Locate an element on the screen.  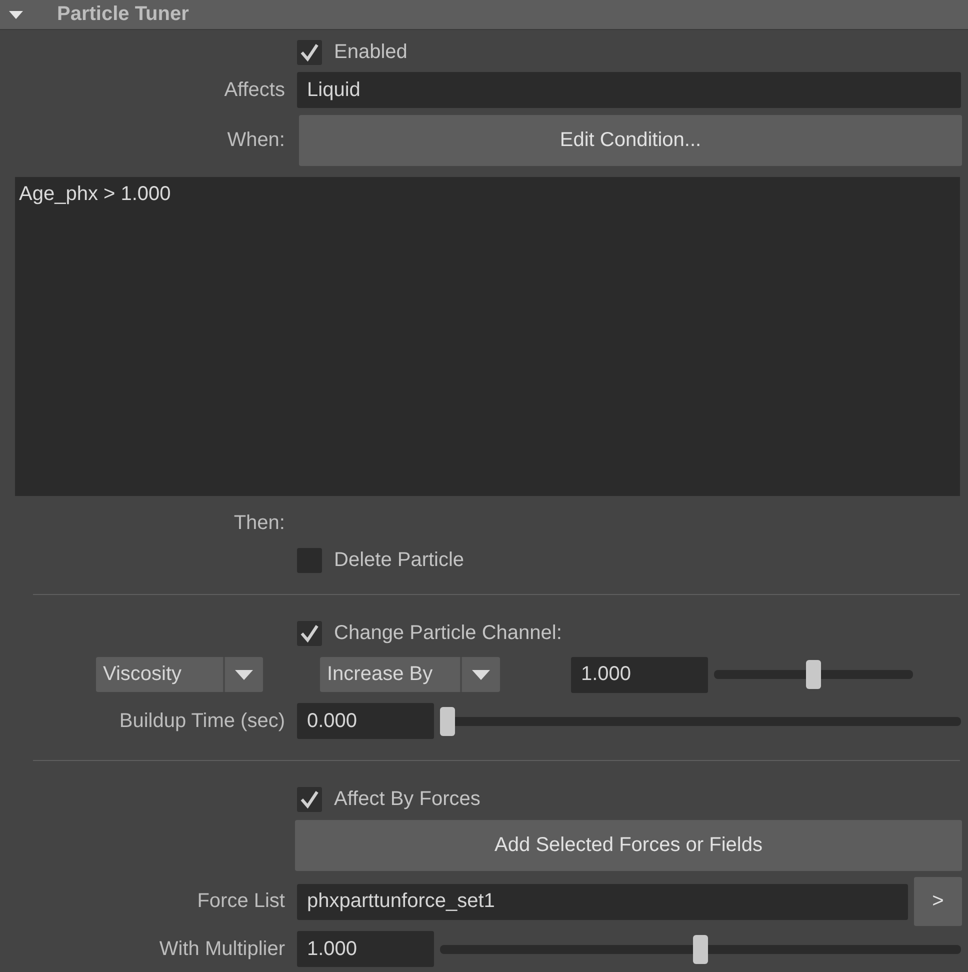
field-label: Affects is located at coordinates (254, 90).